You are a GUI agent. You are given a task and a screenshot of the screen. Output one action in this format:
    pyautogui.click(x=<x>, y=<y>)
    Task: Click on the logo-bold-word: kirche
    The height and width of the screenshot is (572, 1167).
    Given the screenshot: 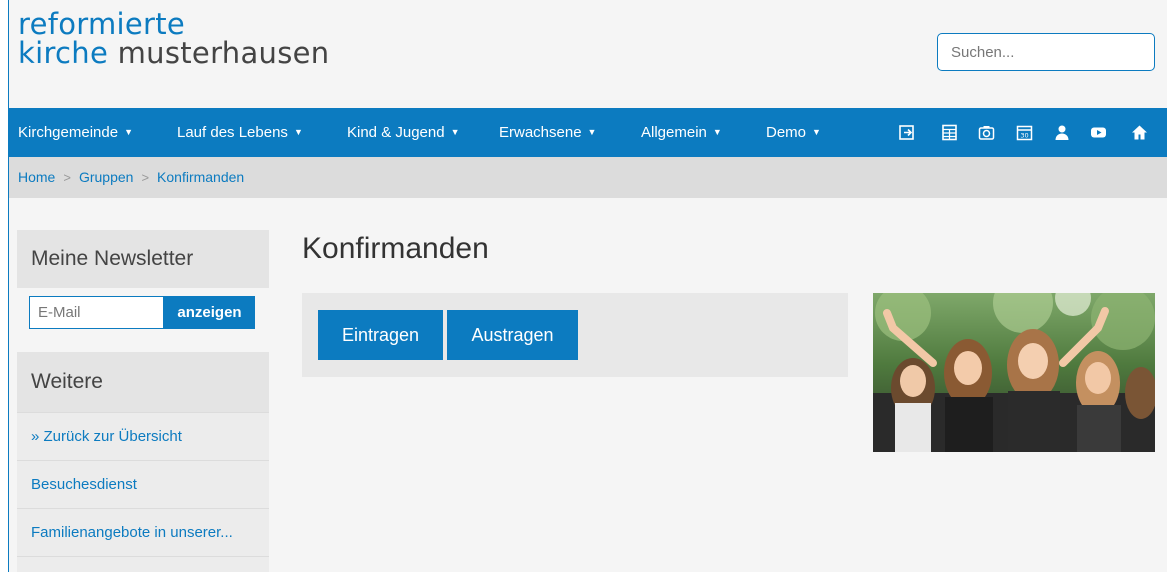 What is the action you would take?
    pyautogui.click(x=63, y=53)
    